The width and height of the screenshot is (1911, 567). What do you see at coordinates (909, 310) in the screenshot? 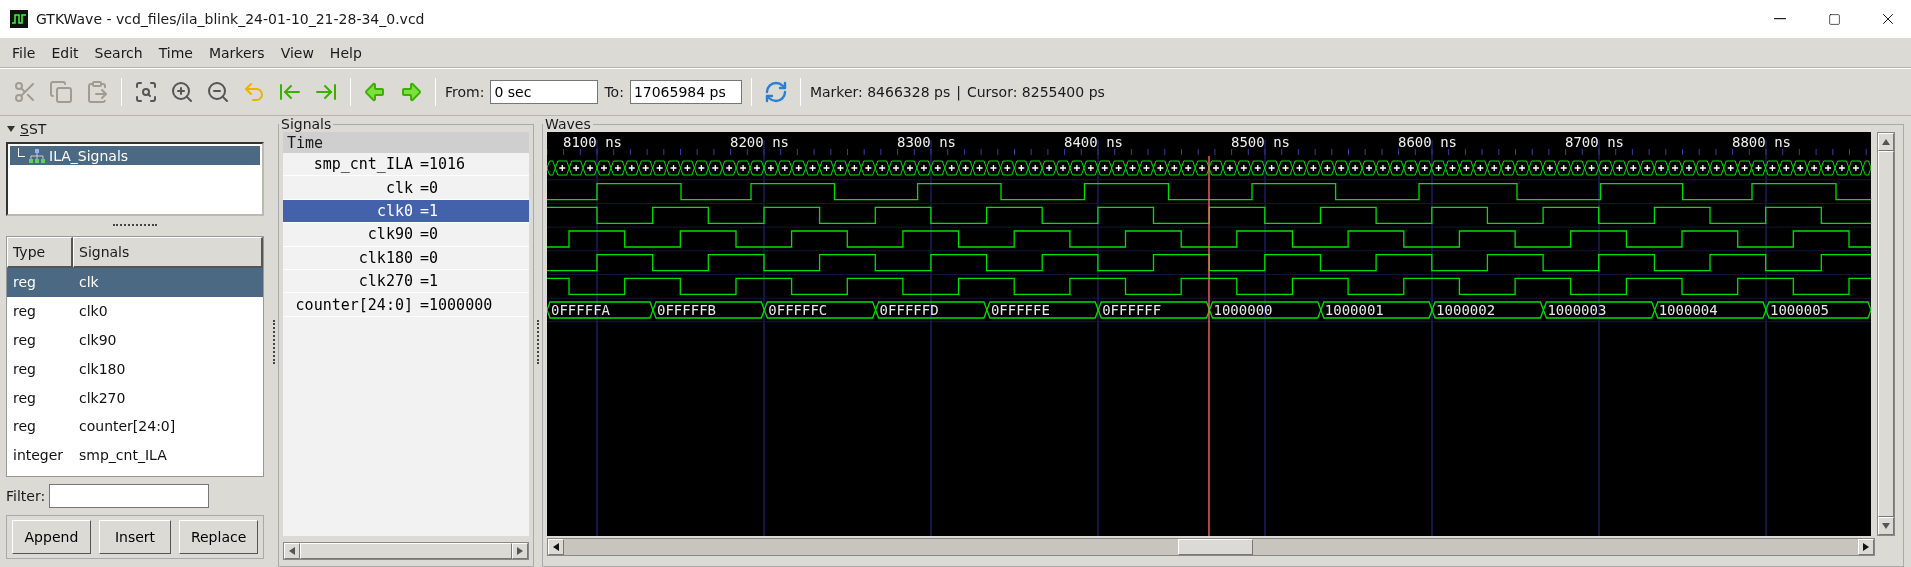
I see `bus-value: 0FFFFFD` at bounding box center [909, 310].